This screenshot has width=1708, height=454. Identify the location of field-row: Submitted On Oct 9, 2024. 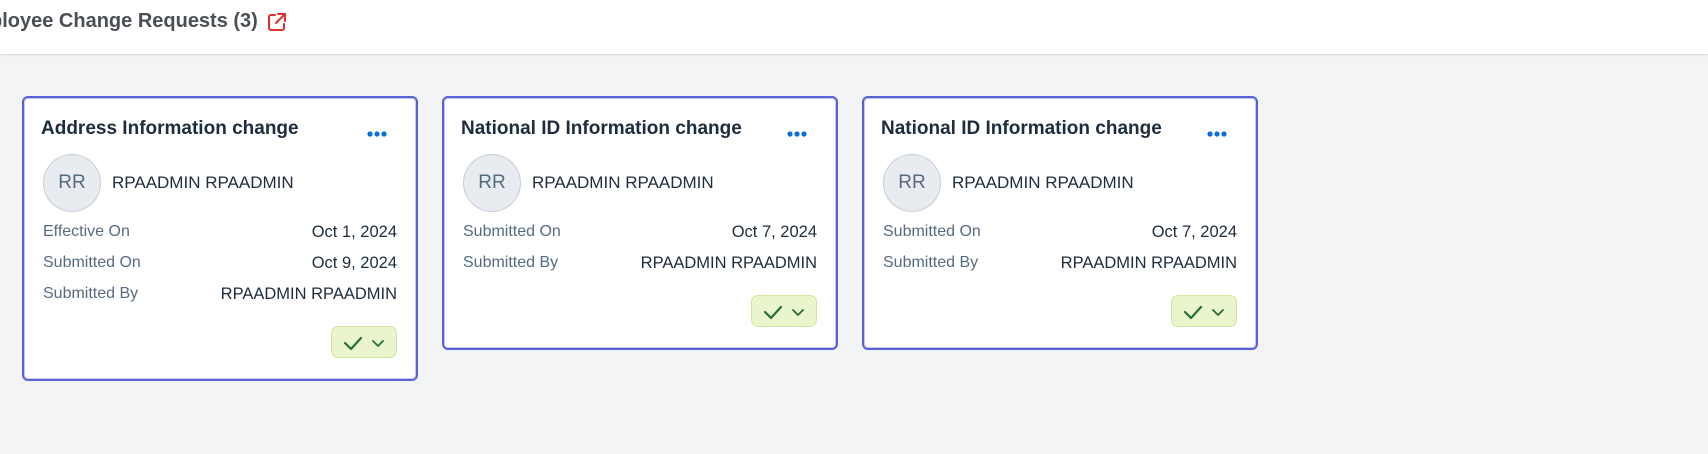
(220, 265).